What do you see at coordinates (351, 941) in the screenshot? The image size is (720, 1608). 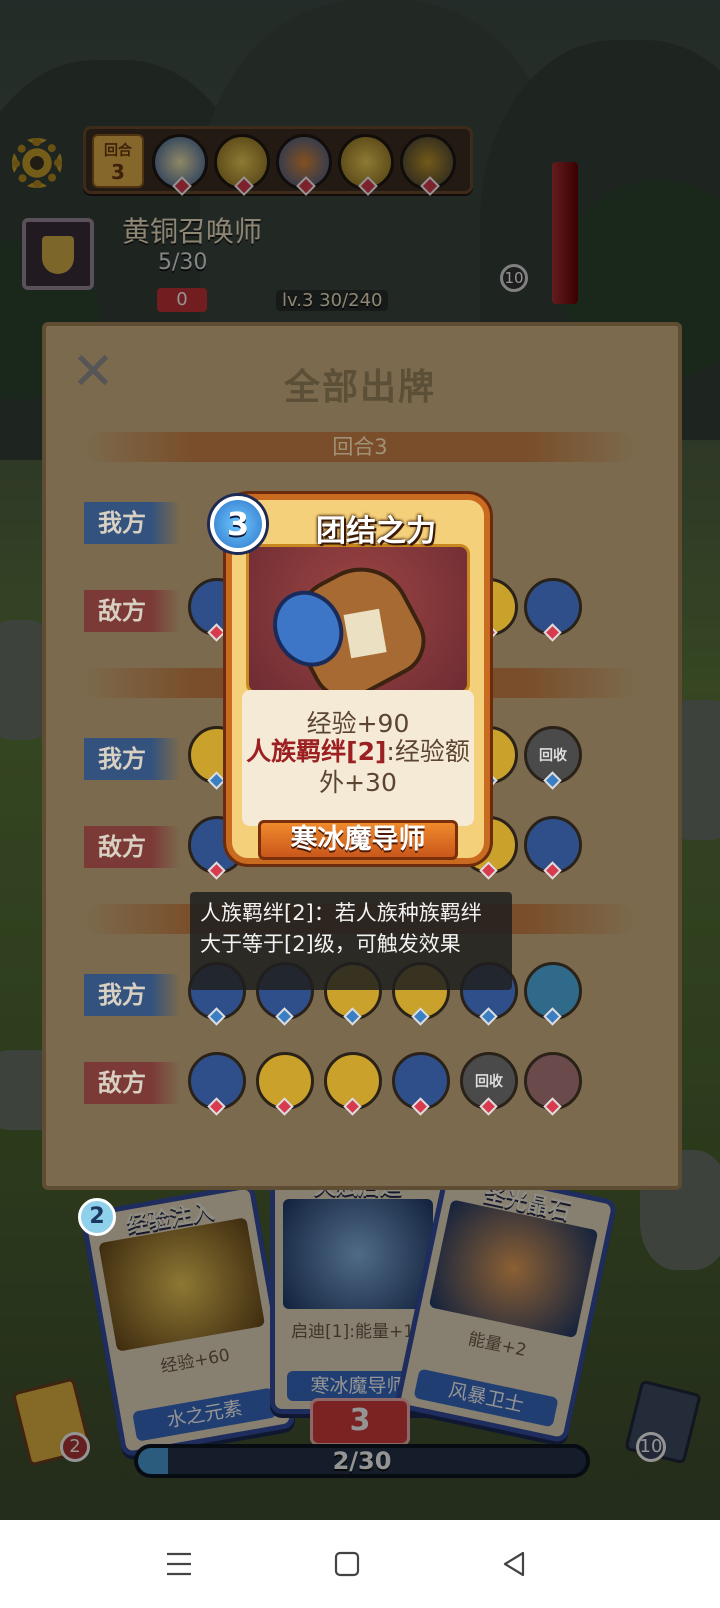 I see `bond-tooltip: 人族羁绊[2]：若人族种族羁绊大于等于[2]级，可触发效果` at bounding box center [351, 941].